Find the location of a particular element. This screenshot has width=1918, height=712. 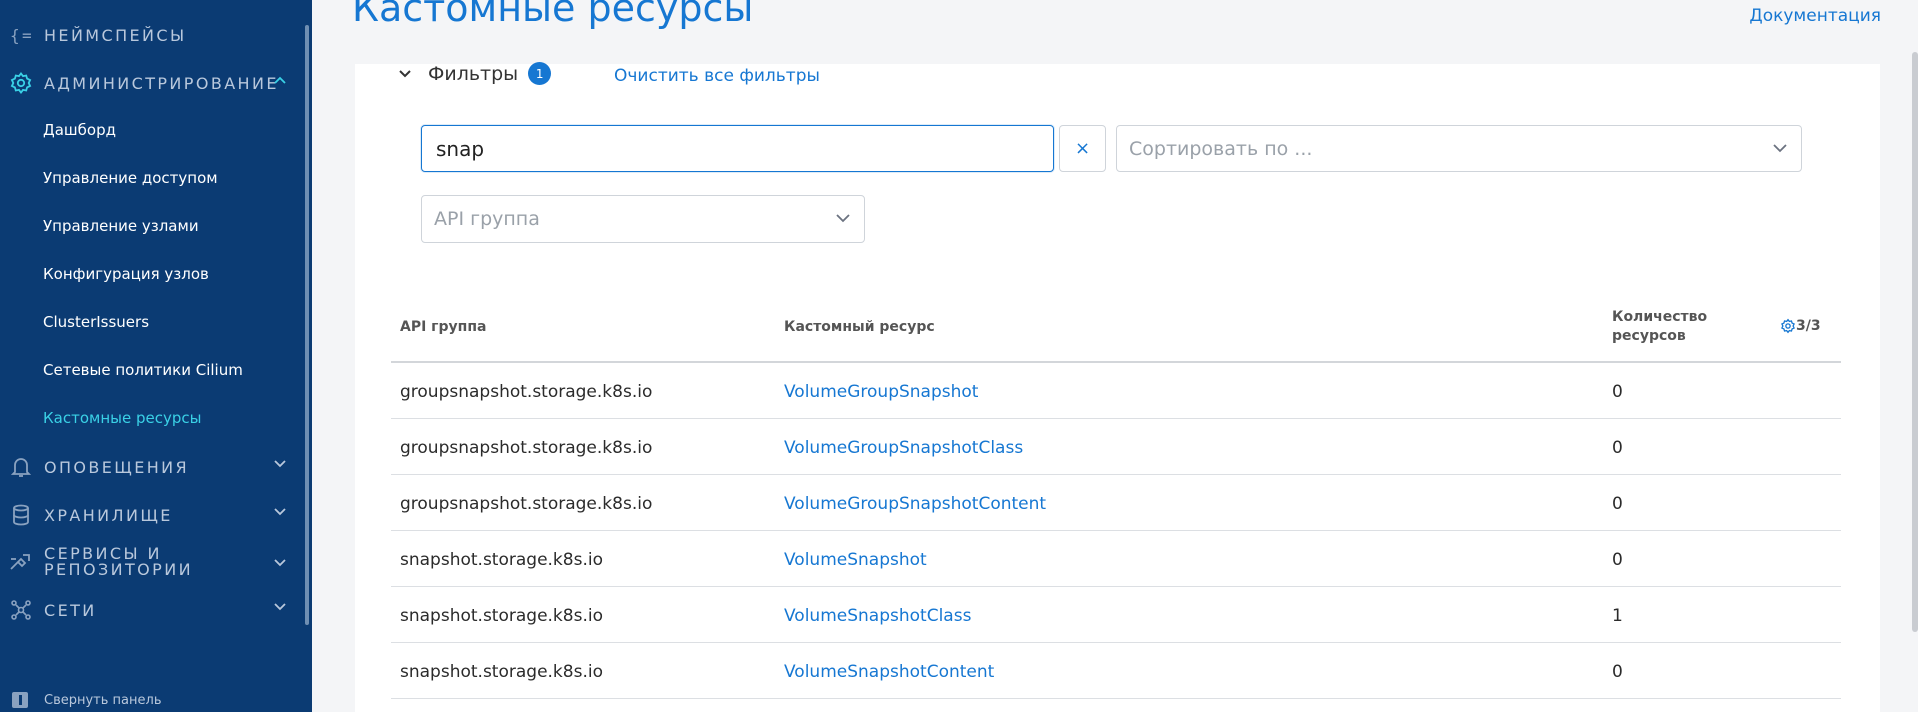

sidebar-section-namespaces: {=} Неймспейсы is located at coordinates (150, 35).